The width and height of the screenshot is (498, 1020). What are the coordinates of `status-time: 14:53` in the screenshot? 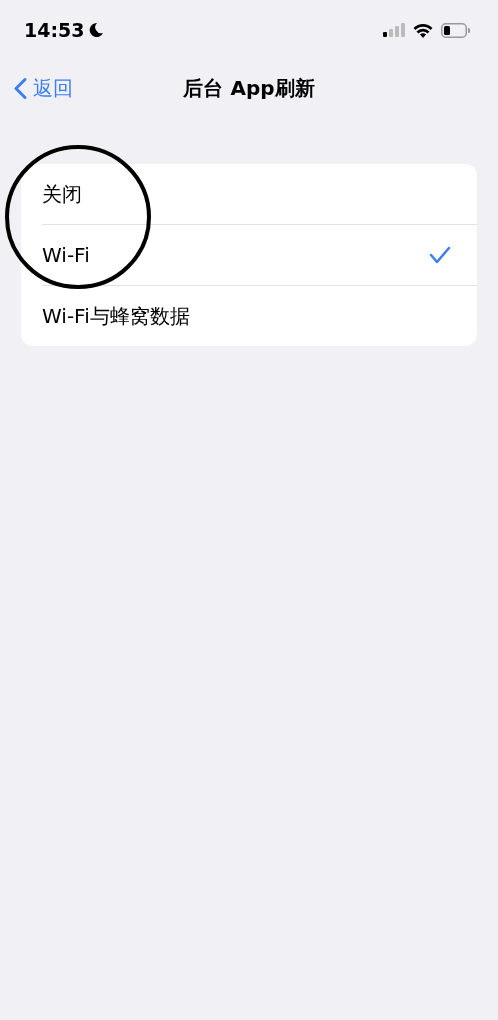 It's located at (54, 30).